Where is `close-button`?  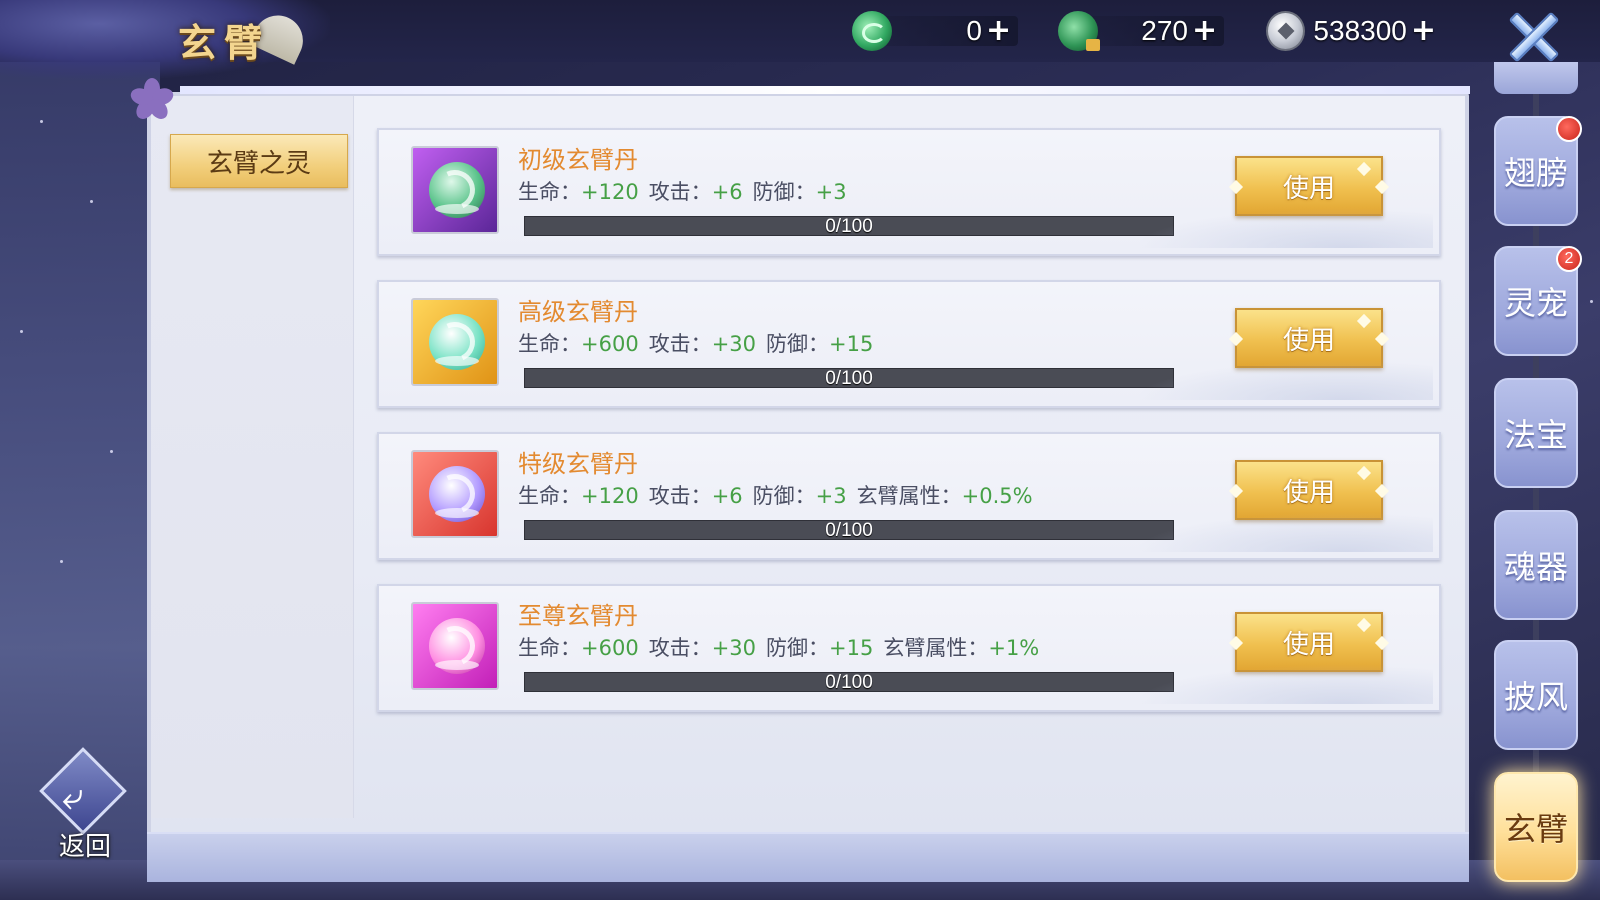
close-button is located at coordinates (1533, 36).